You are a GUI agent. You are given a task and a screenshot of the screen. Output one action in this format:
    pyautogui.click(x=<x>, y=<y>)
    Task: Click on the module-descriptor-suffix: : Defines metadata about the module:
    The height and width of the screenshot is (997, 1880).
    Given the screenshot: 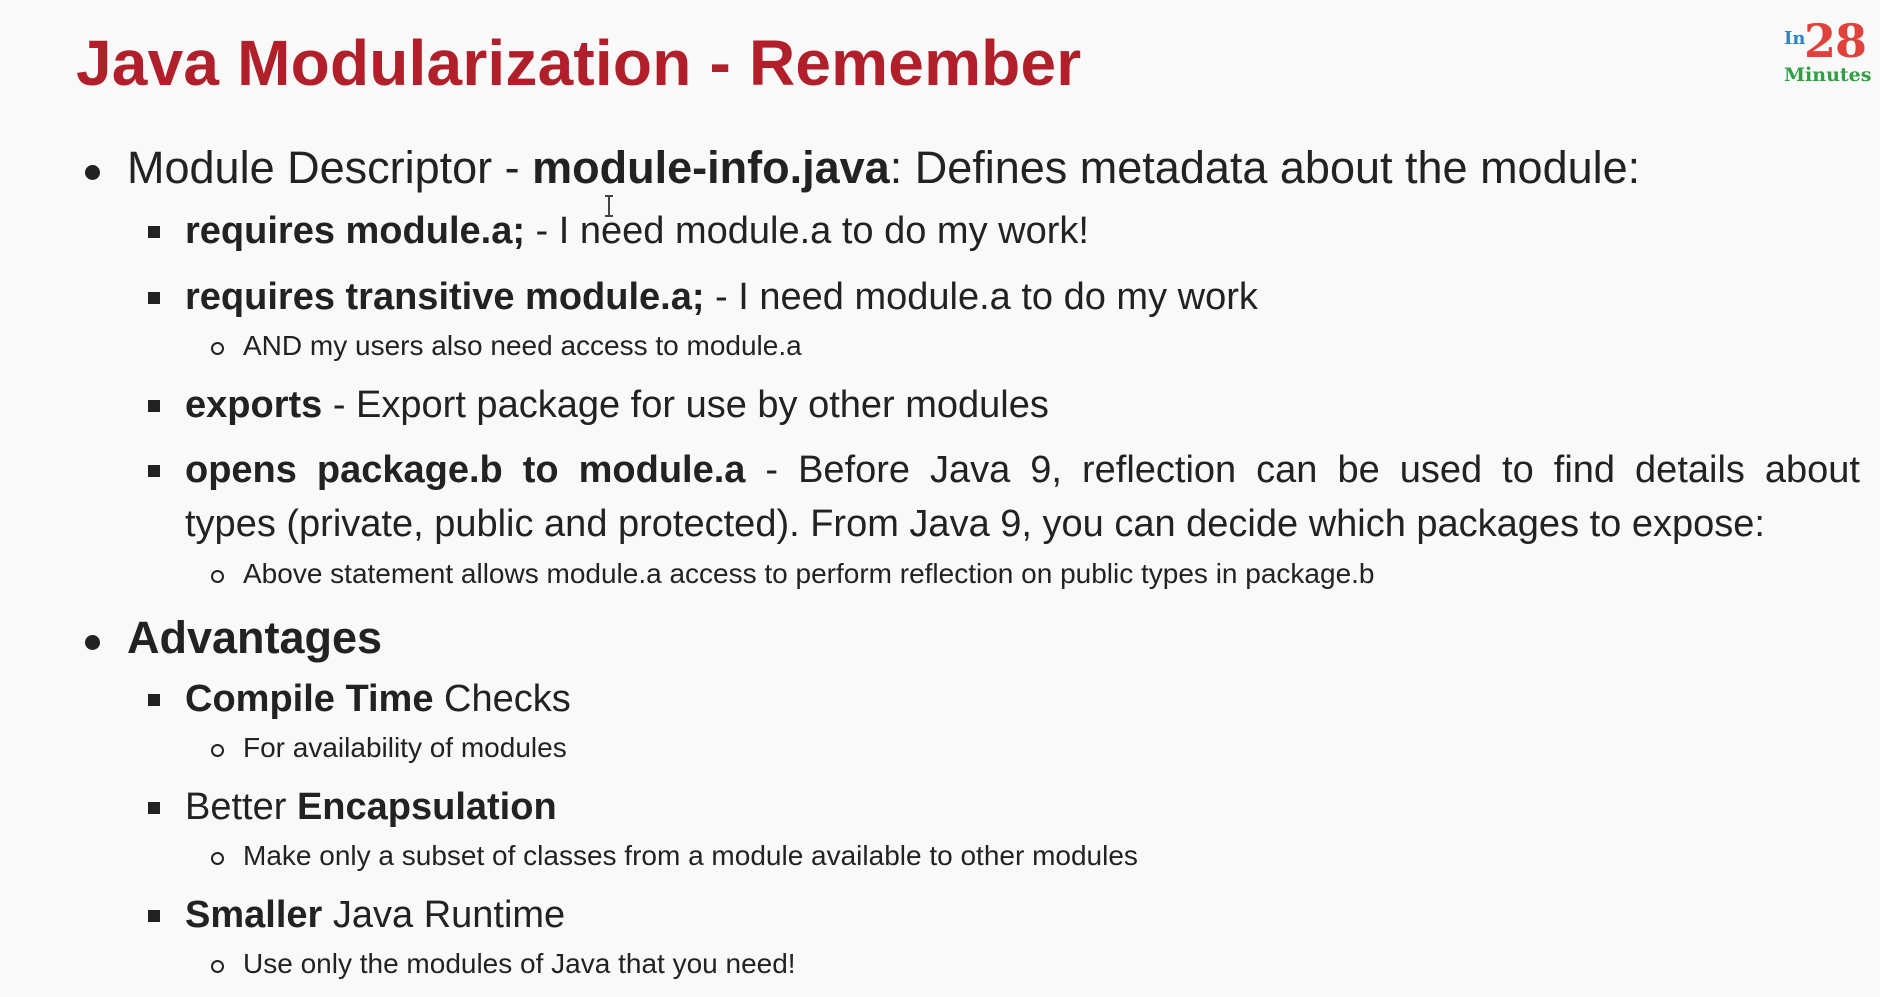 What is the action you would take?
    pyautogui.click(x=1265, y=167)
    